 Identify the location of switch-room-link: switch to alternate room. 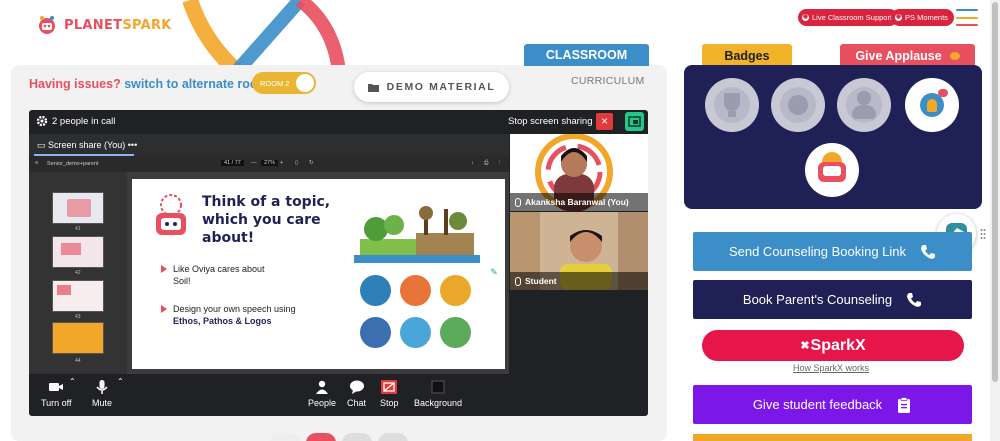
(196, 84).